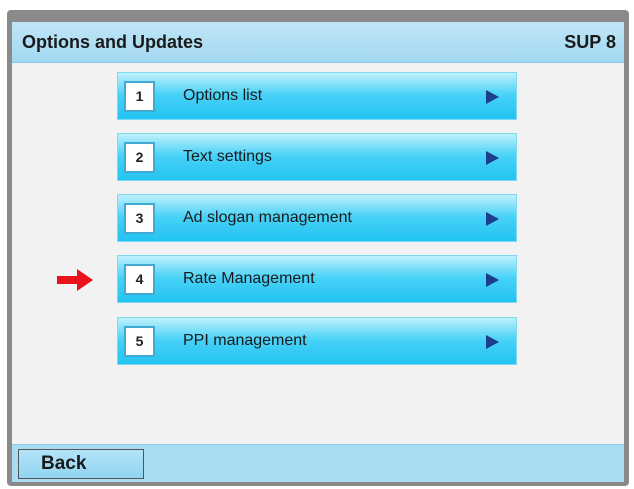 This screenshot has width=634, height=489. What do you see at coordinates (113, 42) in the screenshot?
I see `page-title: Options and Updates` at bounding box center [113, 42].